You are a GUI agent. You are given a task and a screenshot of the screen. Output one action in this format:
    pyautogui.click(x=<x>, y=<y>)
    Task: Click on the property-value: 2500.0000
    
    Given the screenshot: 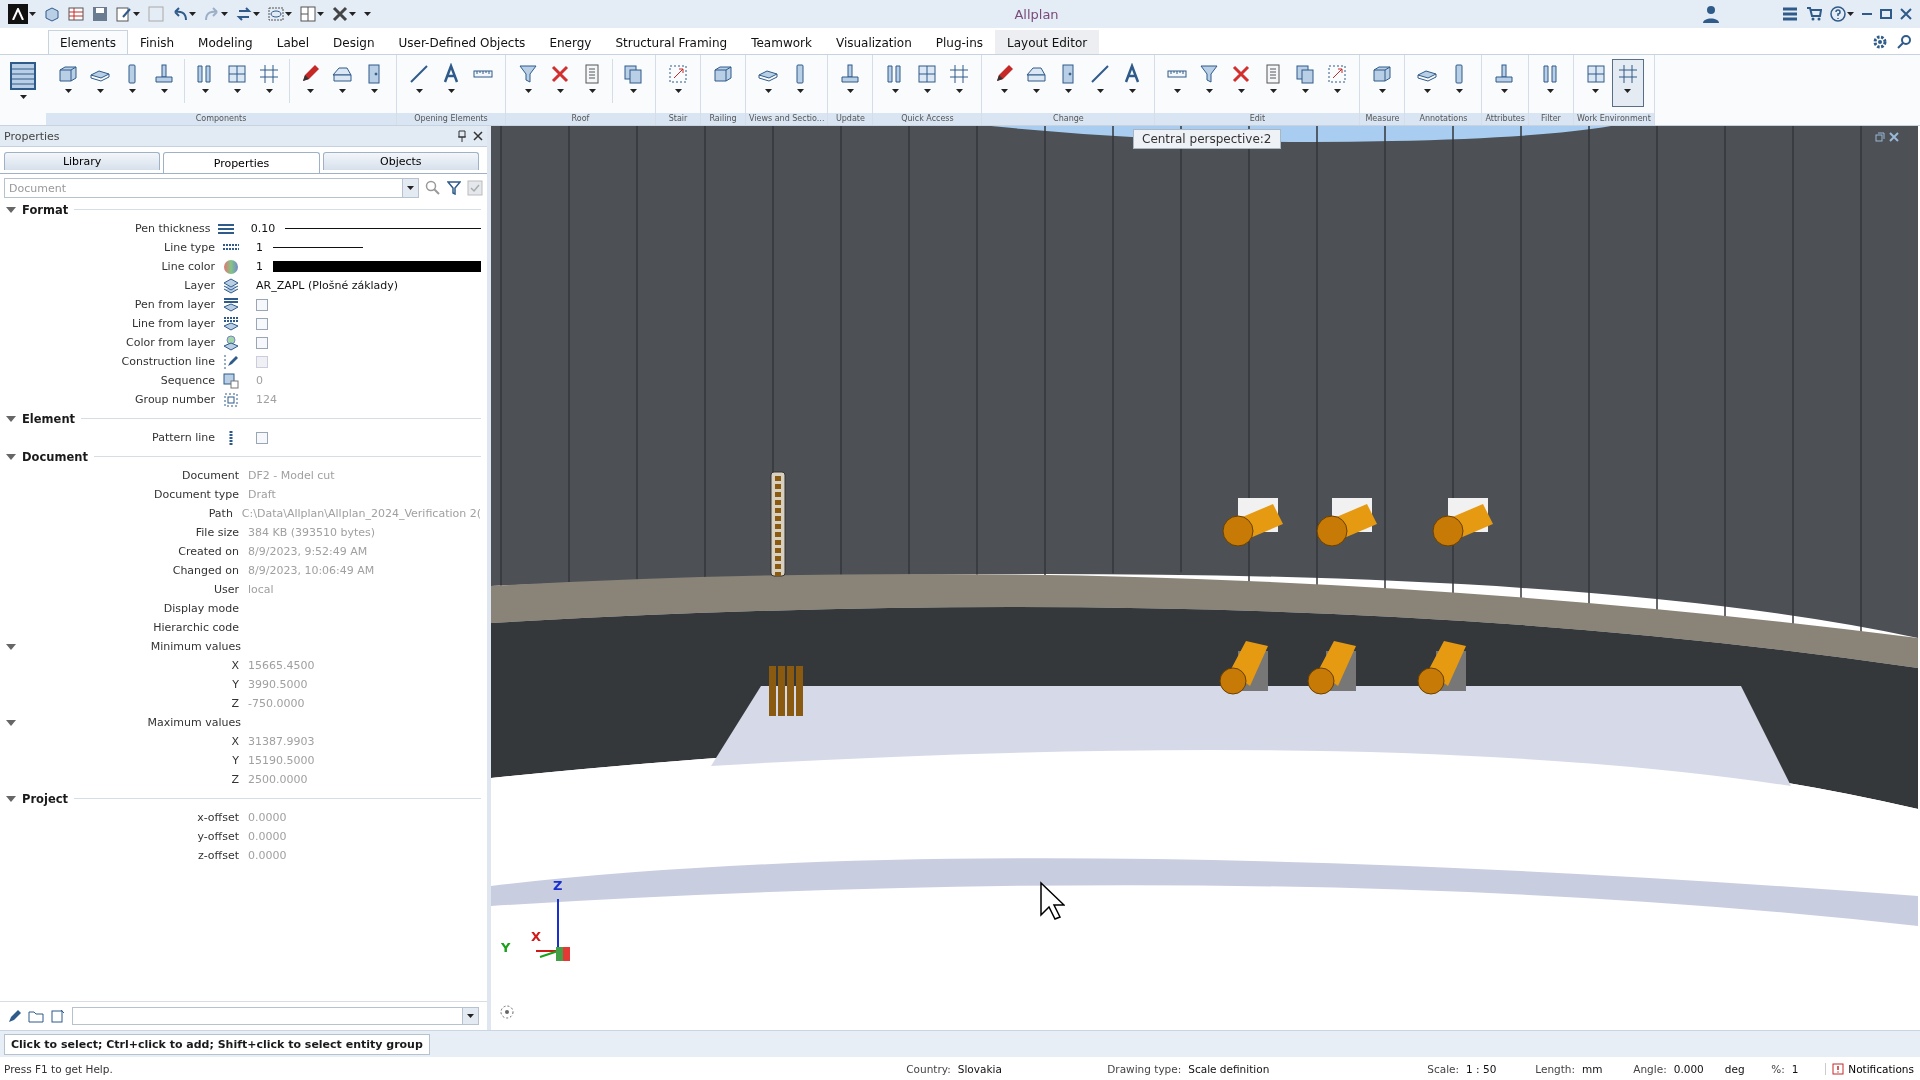 What is the action you would take?
    pyautogui.click(x=278, y=779)
    